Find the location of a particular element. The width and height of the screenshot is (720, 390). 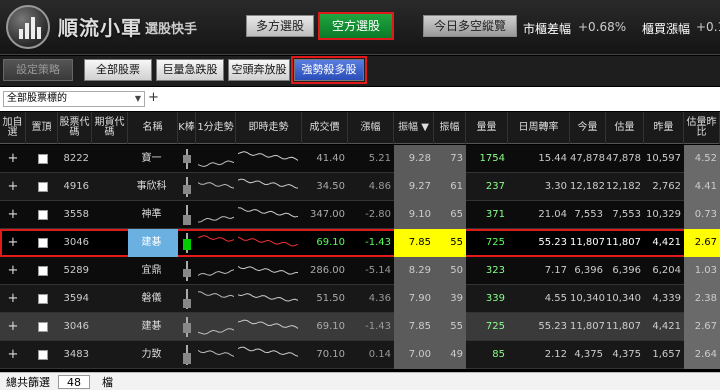

cell-today: 7,553 is located at coordinates (588, 214).